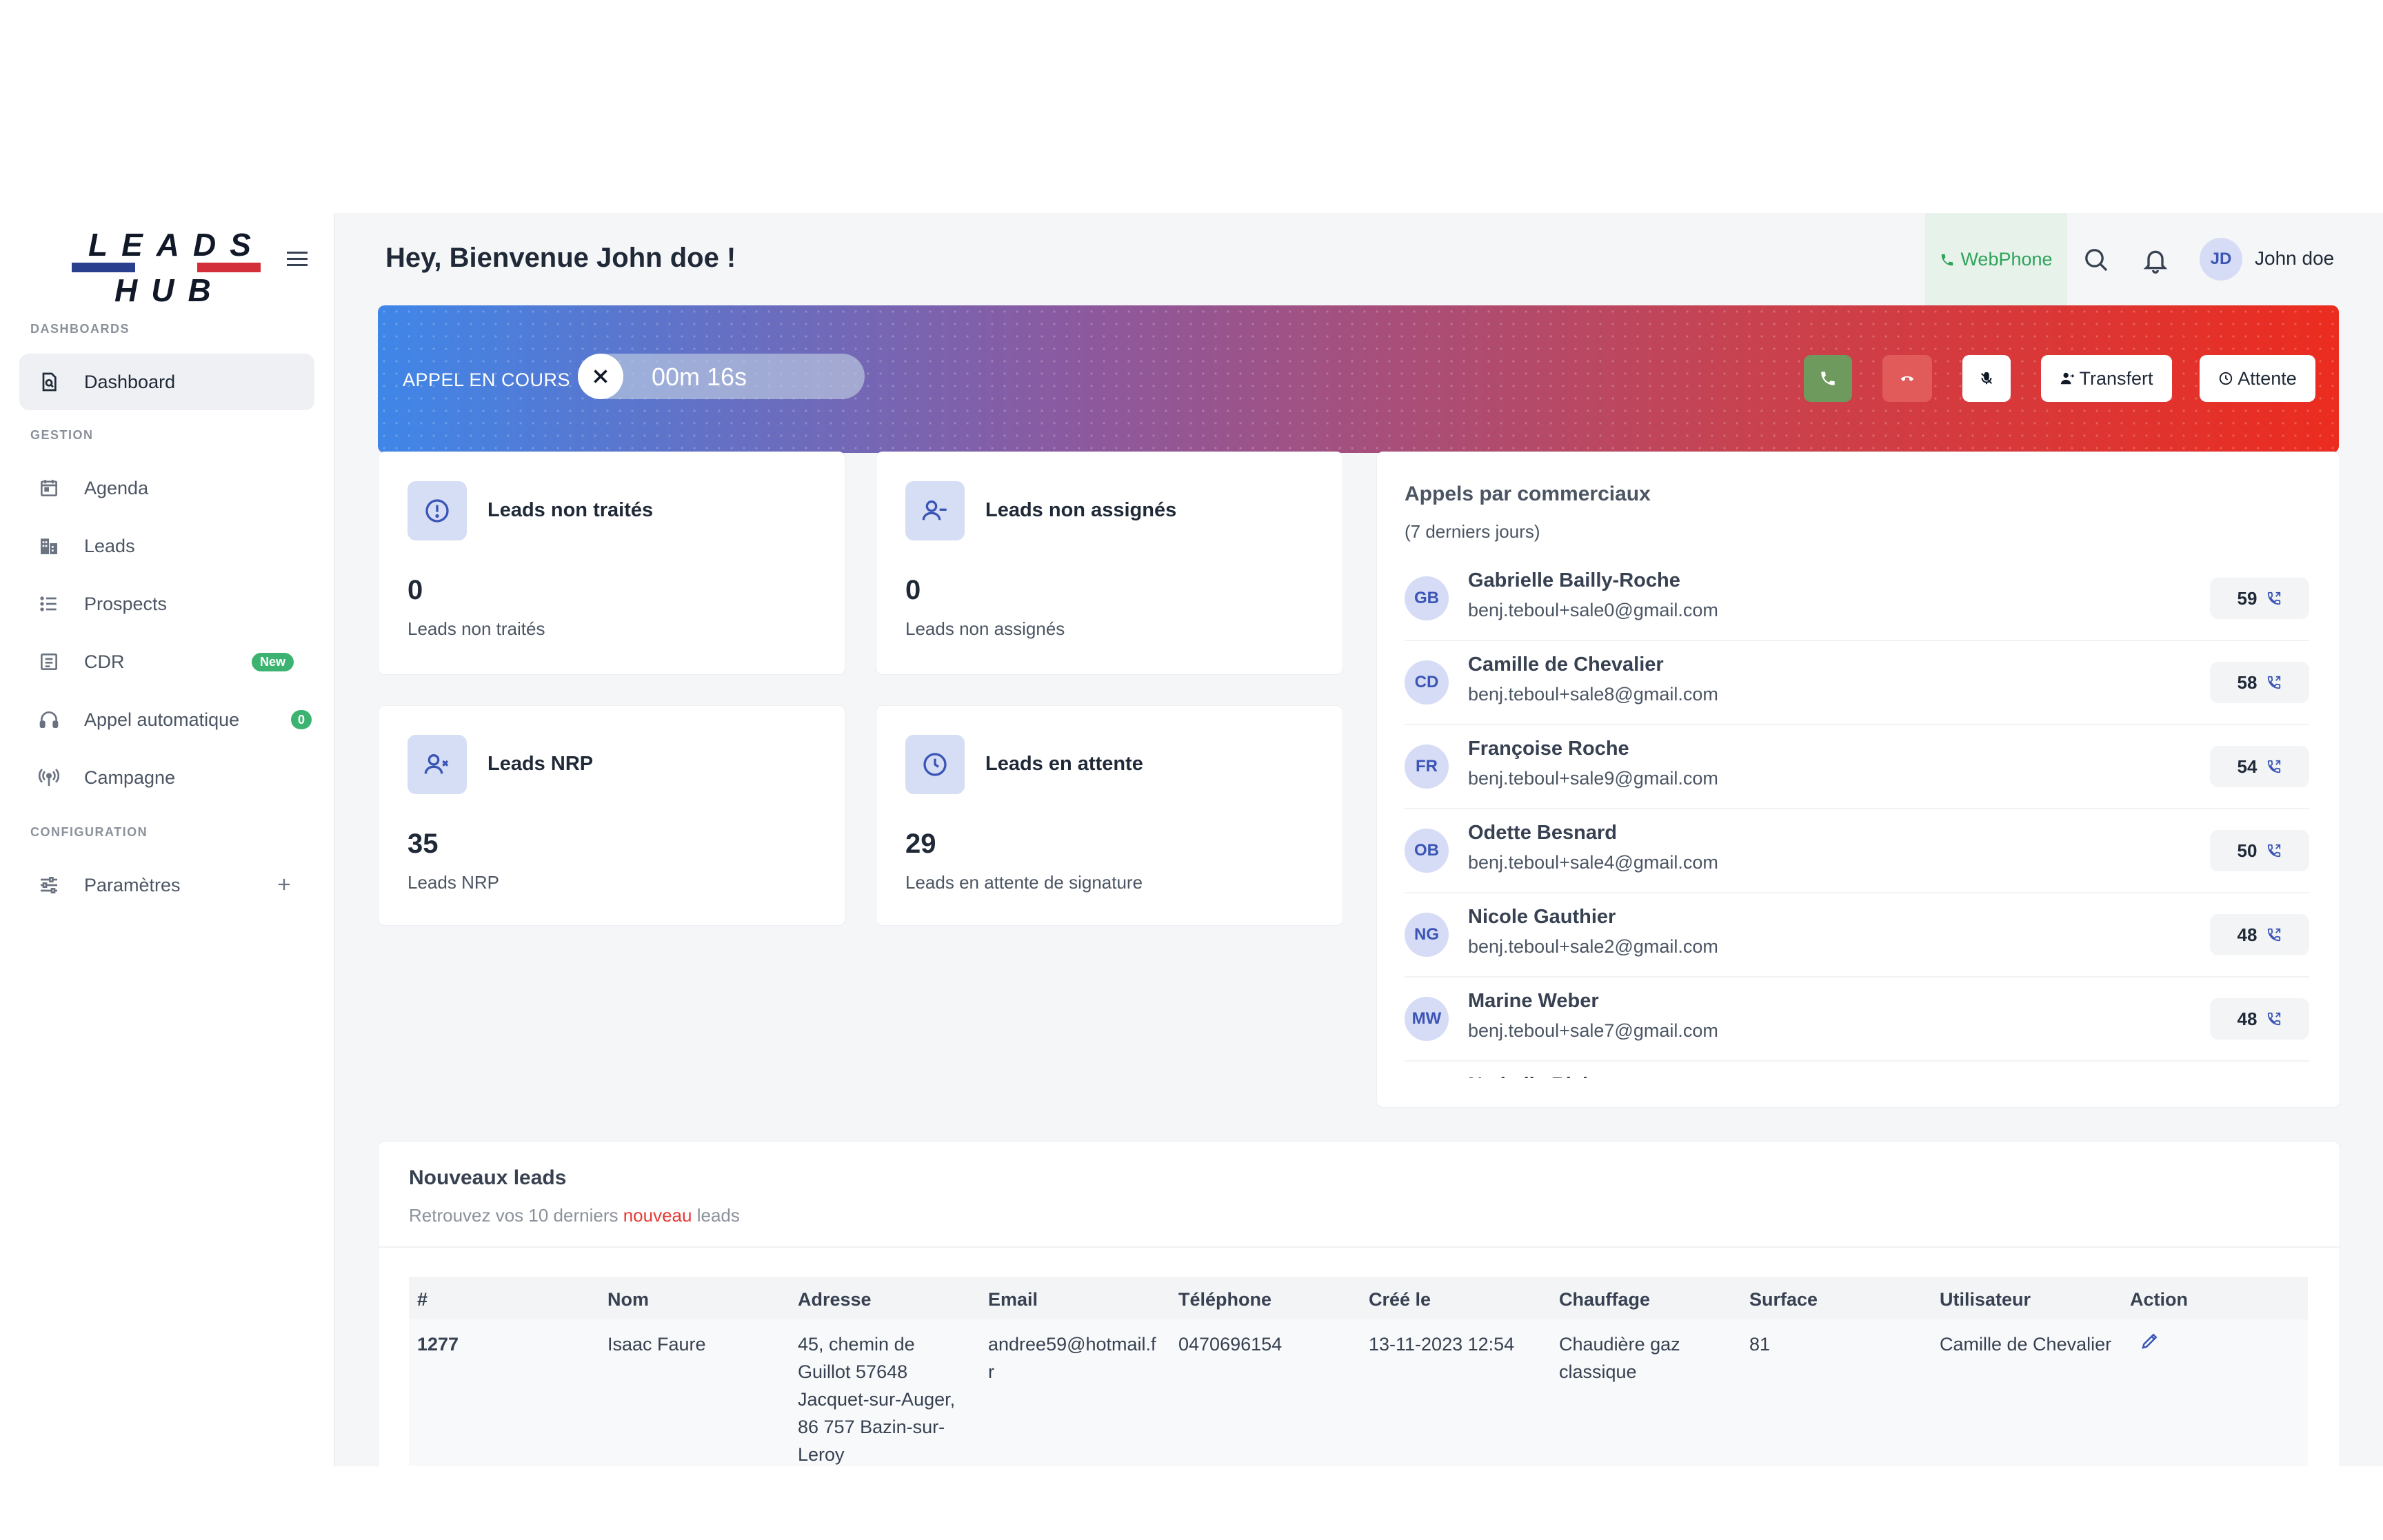 The image size is (2383, 1540). I want to click on plus-icon, so click(284, 885).